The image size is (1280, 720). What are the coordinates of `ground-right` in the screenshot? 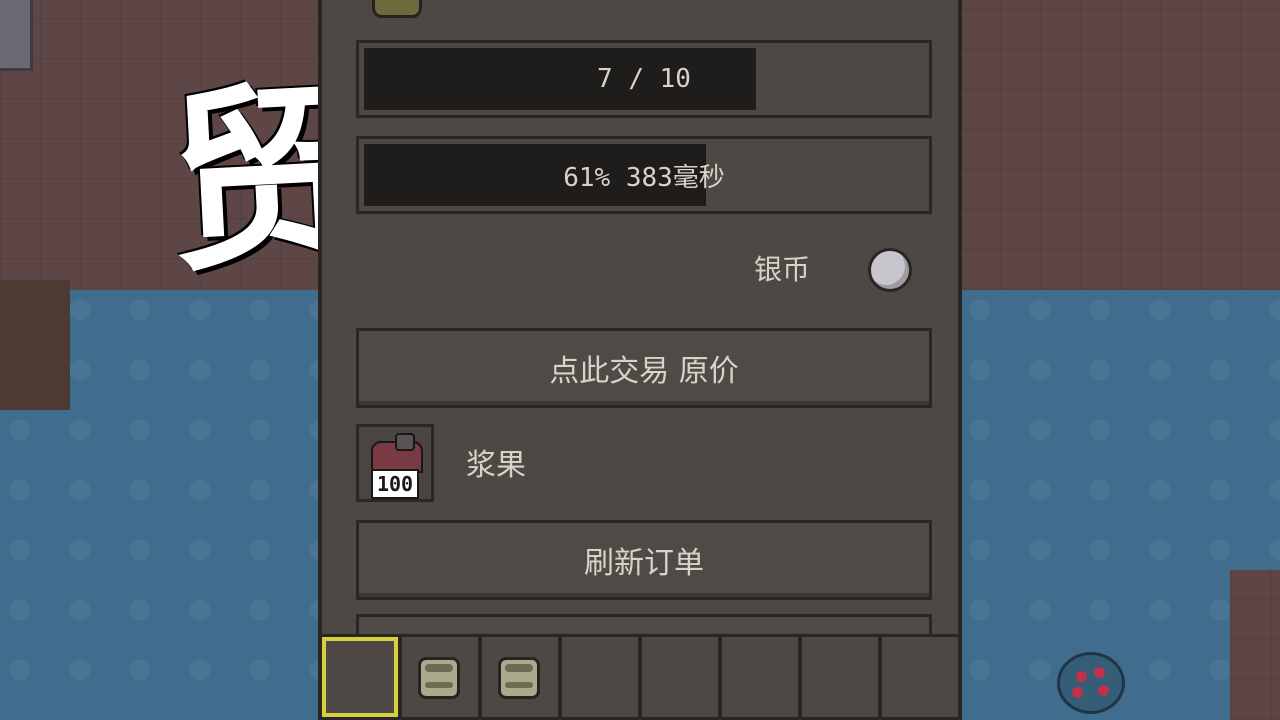 It's located at (1120, 145).